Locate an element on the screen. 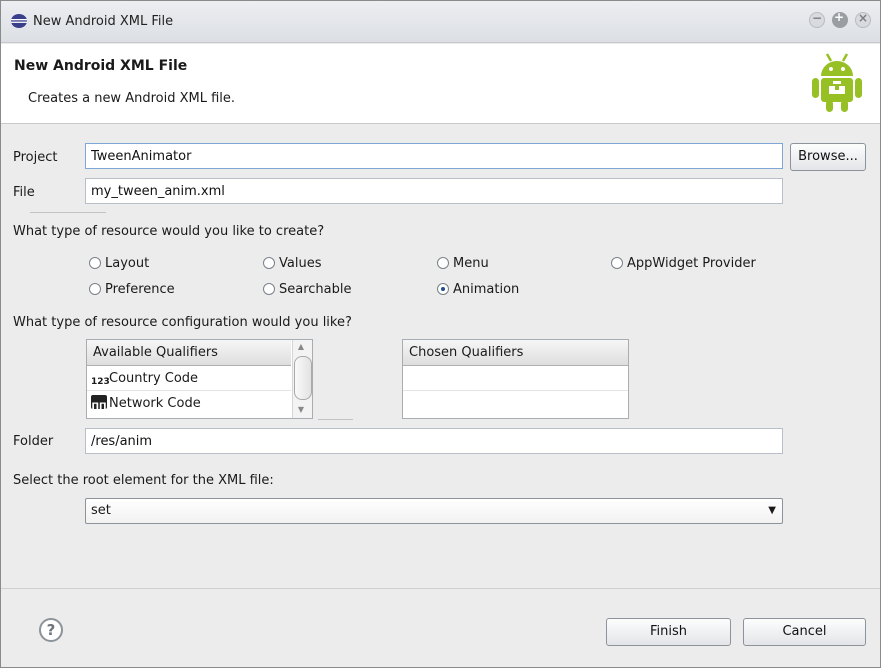 The image size is (881, 668). chosen-qualifiers-header: Chosen Qualifiers is located at coordinates (515, 353).